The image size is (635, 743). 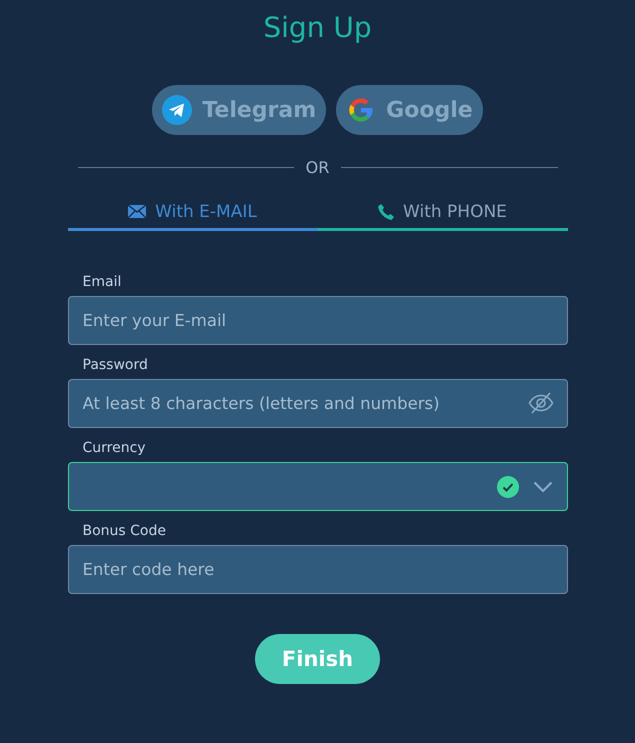 I want to click on input-field: Enter code here, so click(x=318, y=569).